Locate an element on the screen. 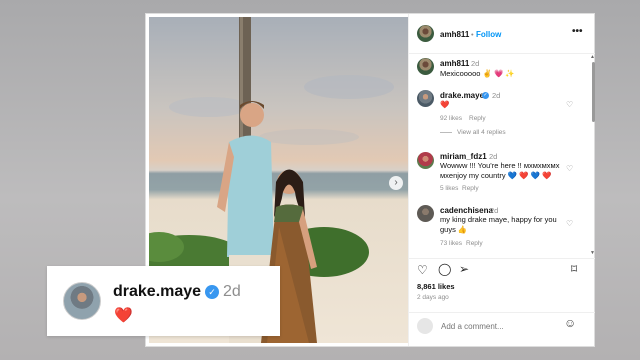 The image size is (640, 360). caption-time: 2d is located at coordinates (475, 63).